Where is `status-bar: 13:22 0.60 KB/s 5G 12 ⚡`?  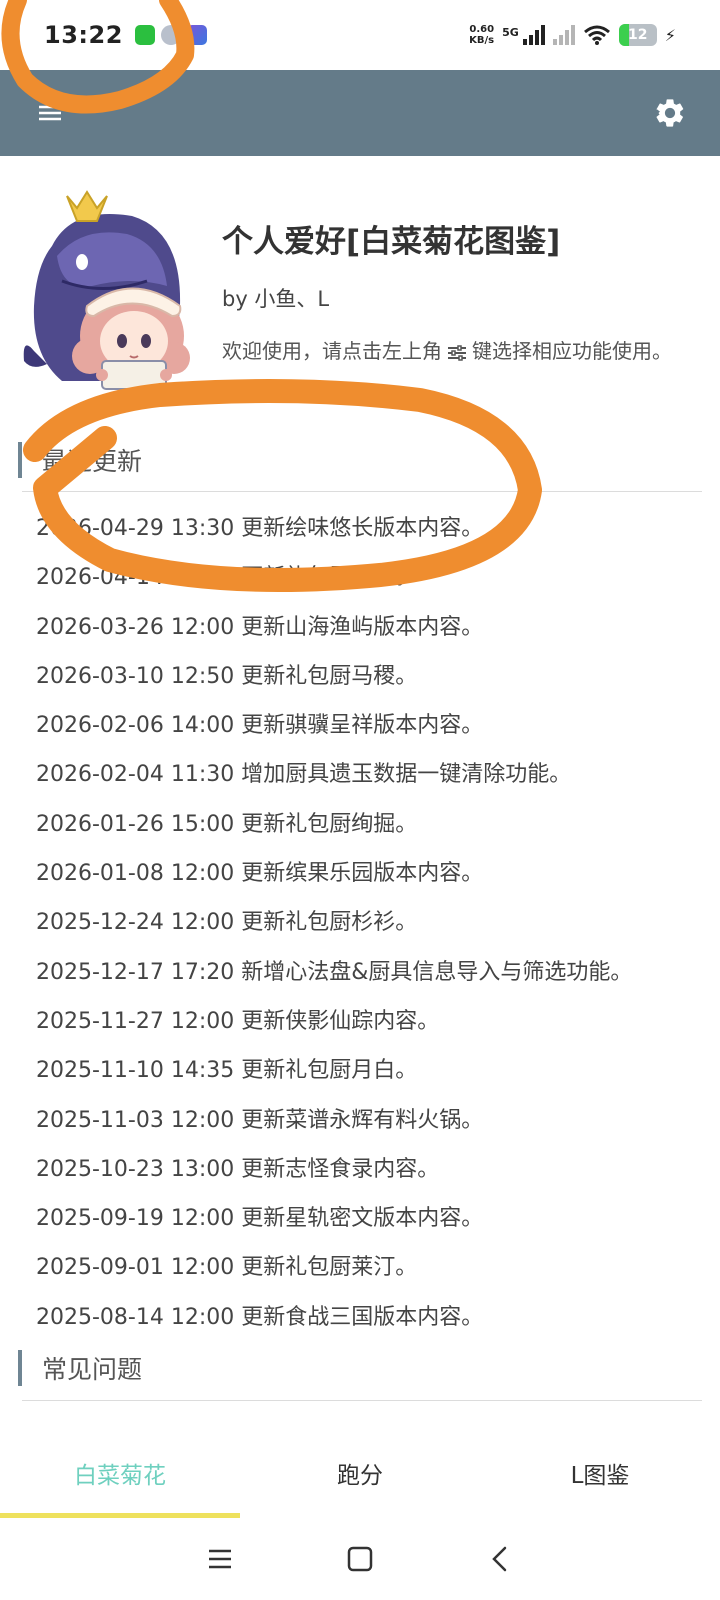 status-bar: 13:22 0.60 KB/s 5G 12 ⚡ is located at coordinates (360, 35).